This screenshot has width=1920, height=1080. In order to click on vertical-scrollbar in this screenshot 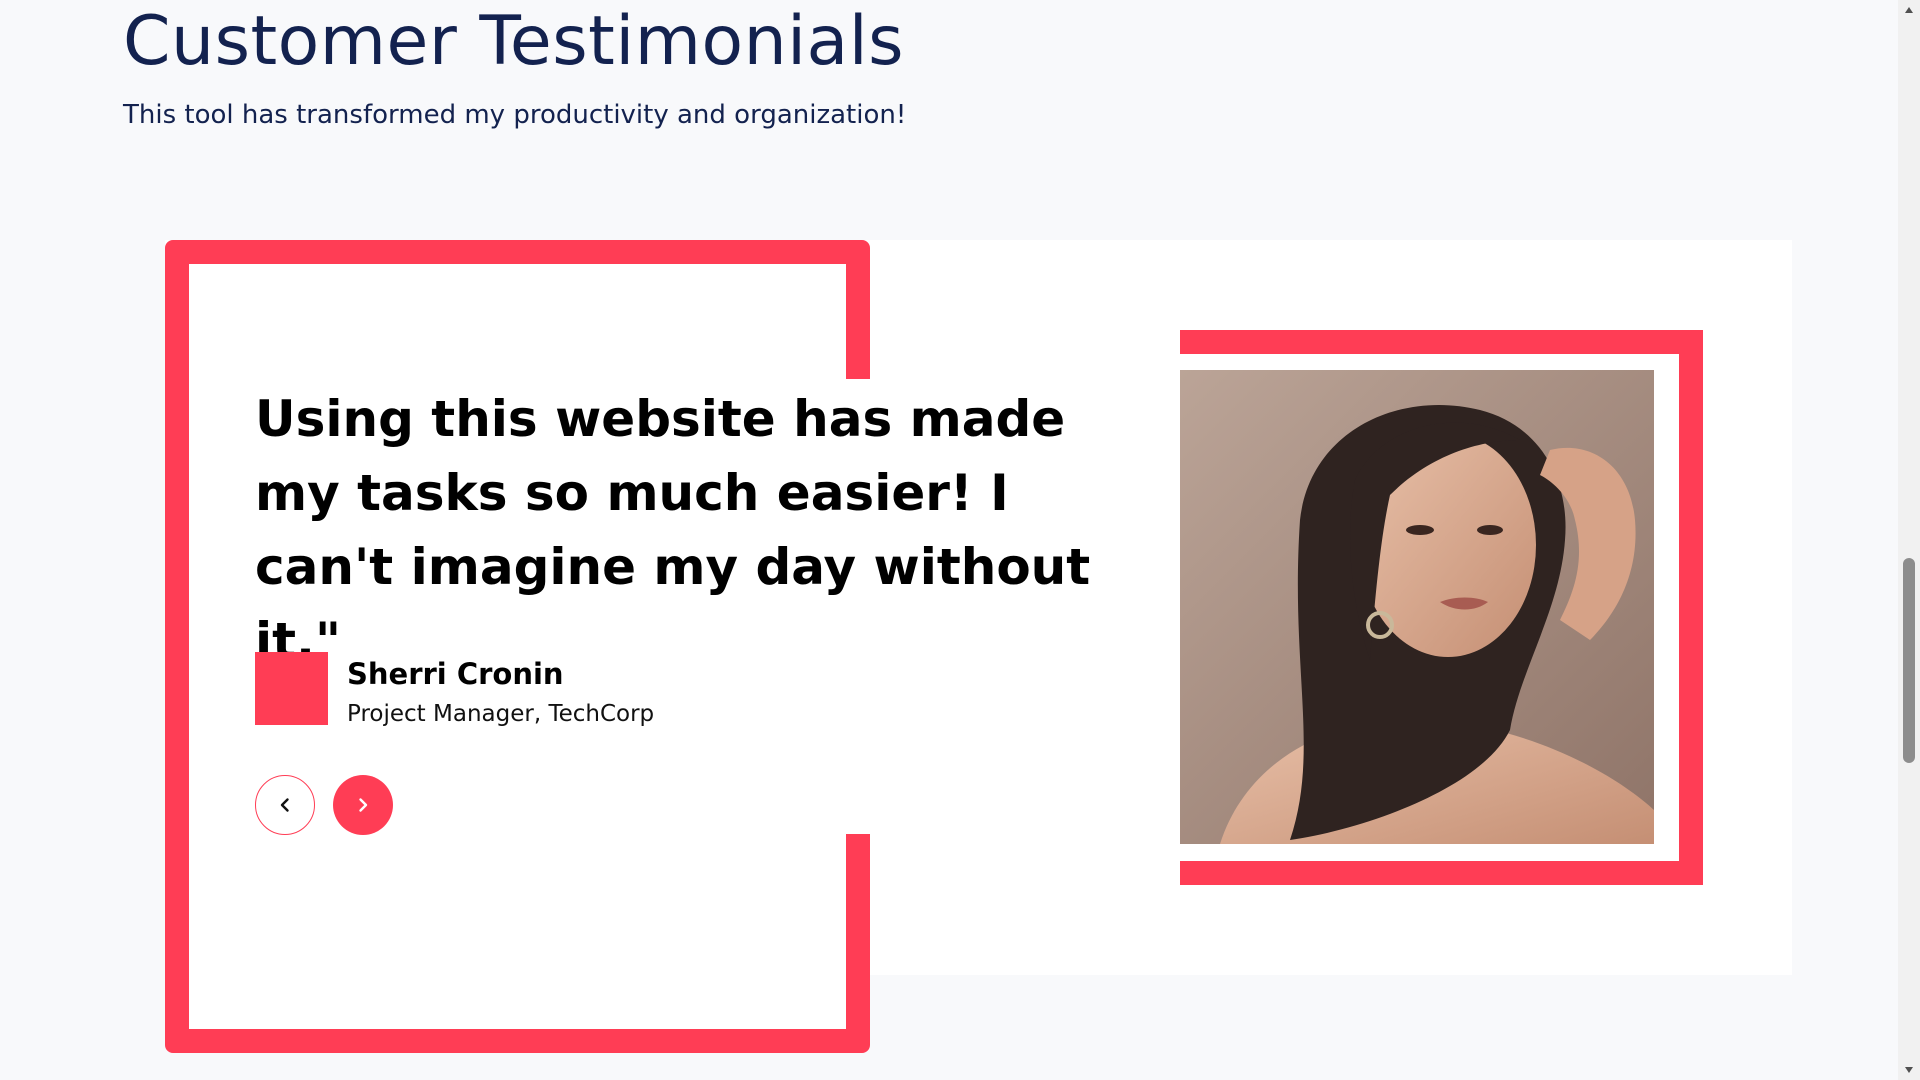, I will do `click(1909, 540)`.